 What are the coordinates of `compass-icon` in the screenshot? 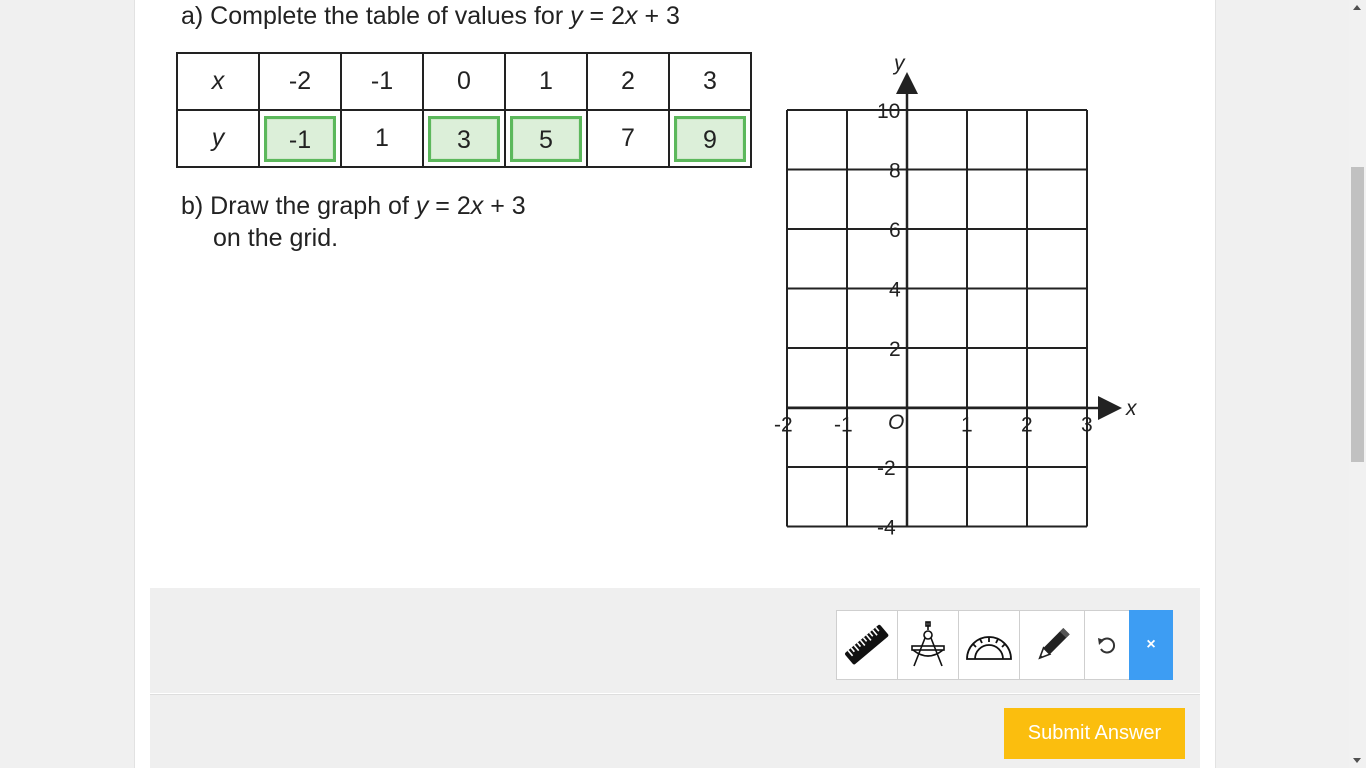 It's located at (928, 644).